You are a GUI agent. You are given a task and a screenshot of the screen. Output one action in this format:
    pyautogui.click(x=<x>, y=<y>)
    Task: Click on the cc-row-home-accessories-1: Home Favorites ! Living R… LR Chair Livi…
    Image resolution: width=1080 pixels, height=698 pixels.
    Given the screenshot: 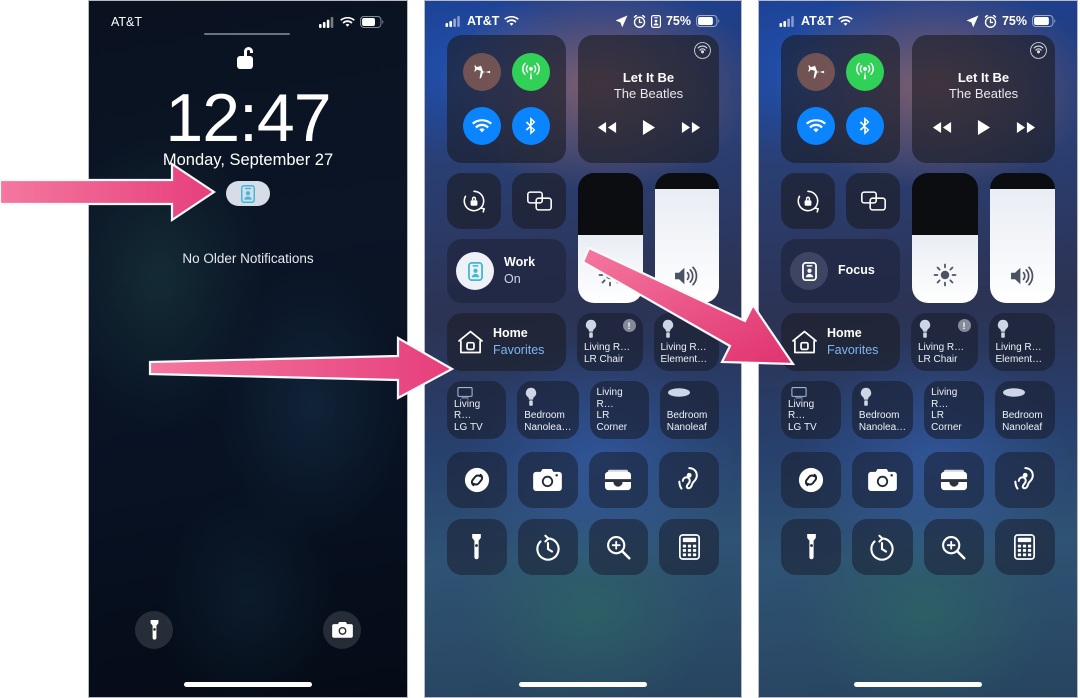 What is the action you would take?
    pyautogui.click(x=918, y=342)
    